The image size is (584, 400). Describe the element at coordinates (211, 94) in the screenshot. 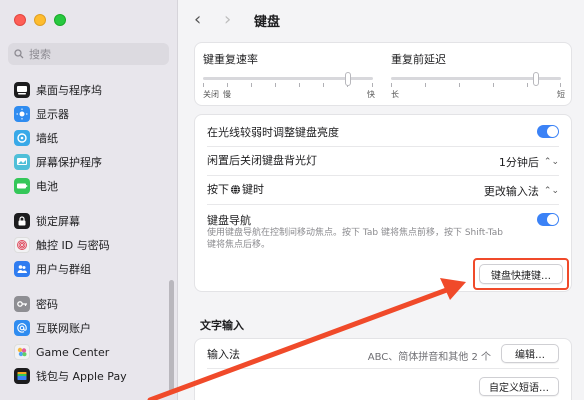

I see `rate-min-label: 关闭` at that location.